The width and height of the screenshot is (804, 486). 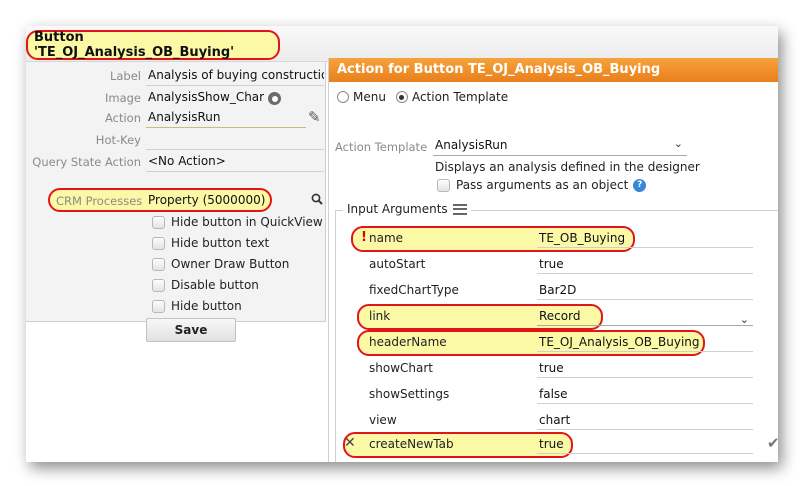 What do you see at coordinates (226, 119) in the screenshot?
I see `action-input: AnalysisRun` at bounding box center [226, 119].